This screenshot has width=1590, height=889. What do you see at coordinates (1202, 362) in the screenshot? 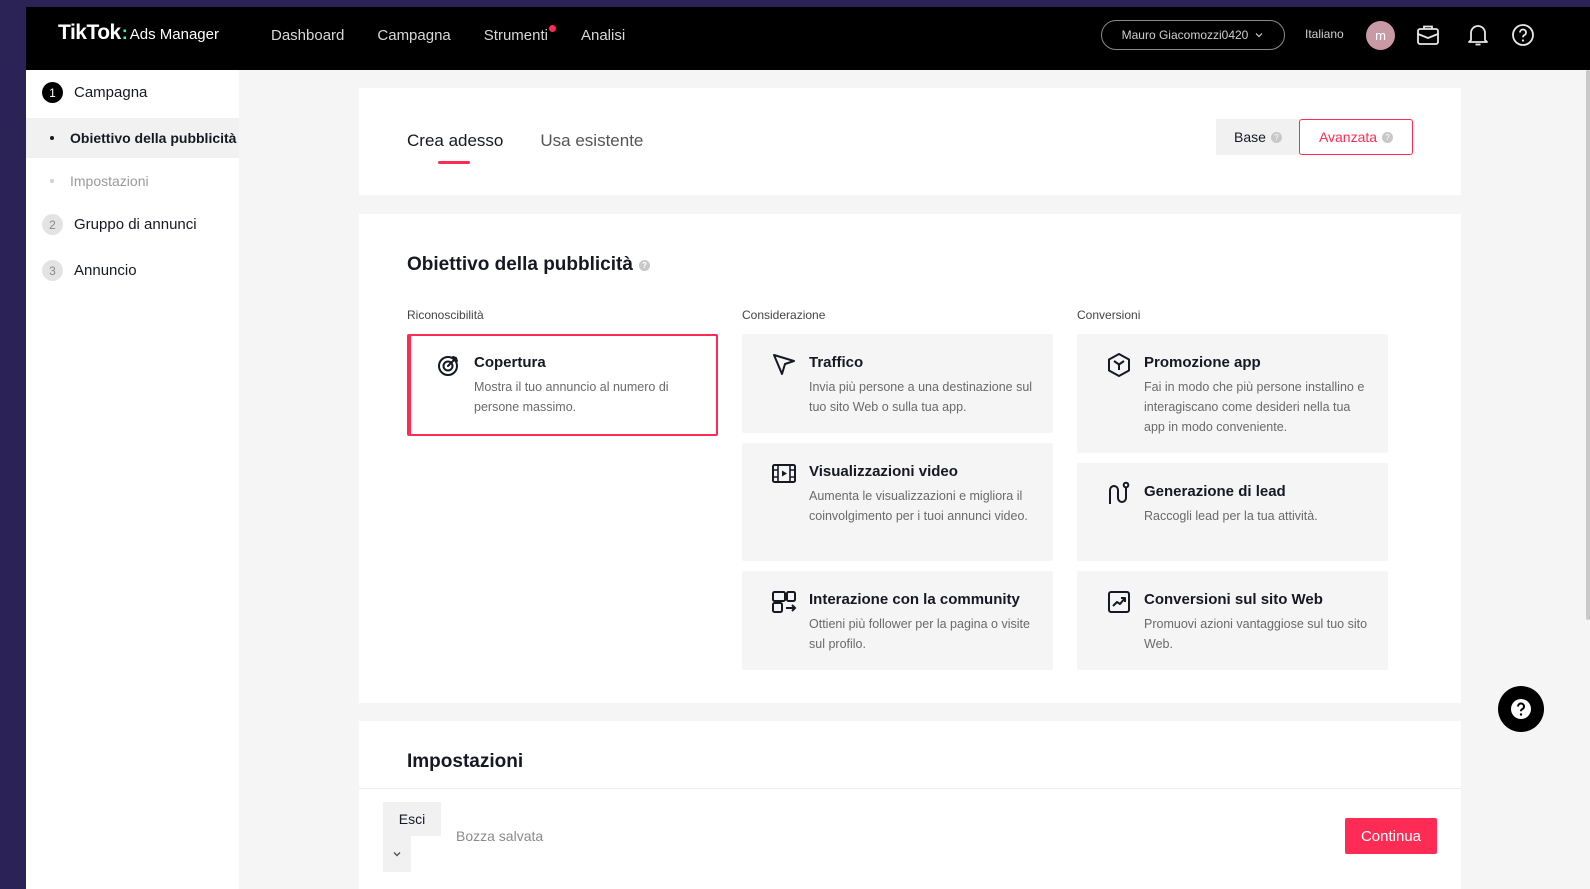
I see `option-title: Promozione app` at bounding box center [1202, 362].